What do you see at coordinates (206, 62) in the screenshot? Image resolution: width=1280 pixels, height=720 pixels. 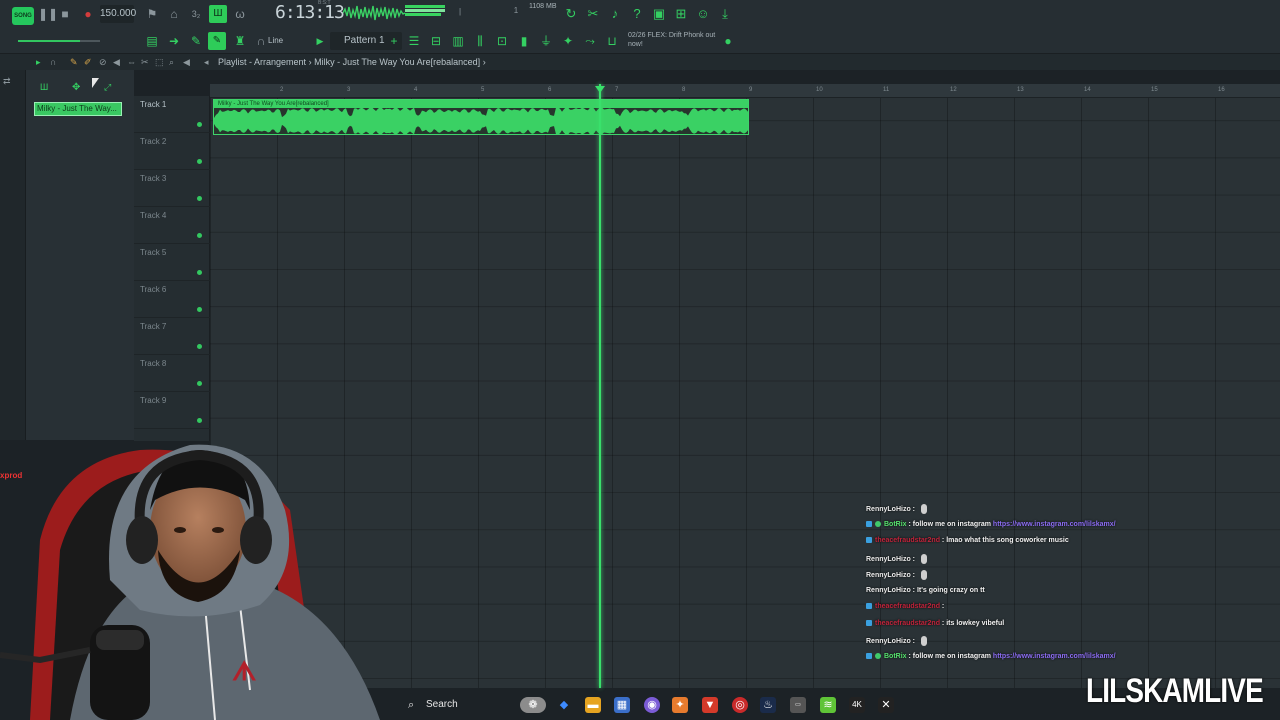 I see `playlist-menu-arrow-icon: ◂` at bounding box center [206, 62].